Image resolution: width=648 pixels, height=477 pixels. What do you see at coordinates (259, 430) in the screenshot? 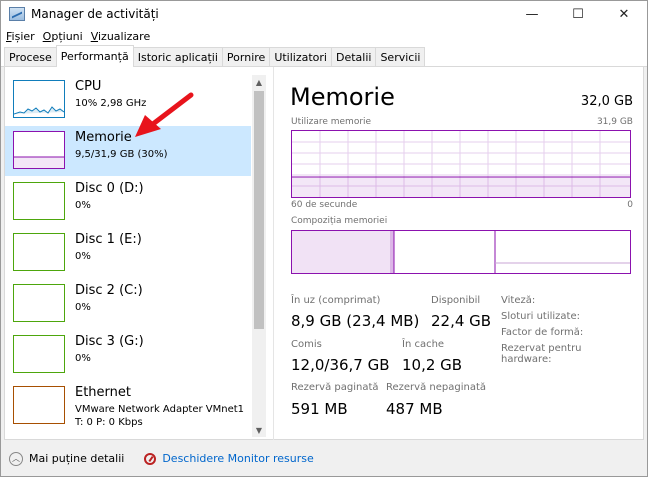
I see `scroll-down-arrow-icon: ▼` at bounding box center [259, 430].